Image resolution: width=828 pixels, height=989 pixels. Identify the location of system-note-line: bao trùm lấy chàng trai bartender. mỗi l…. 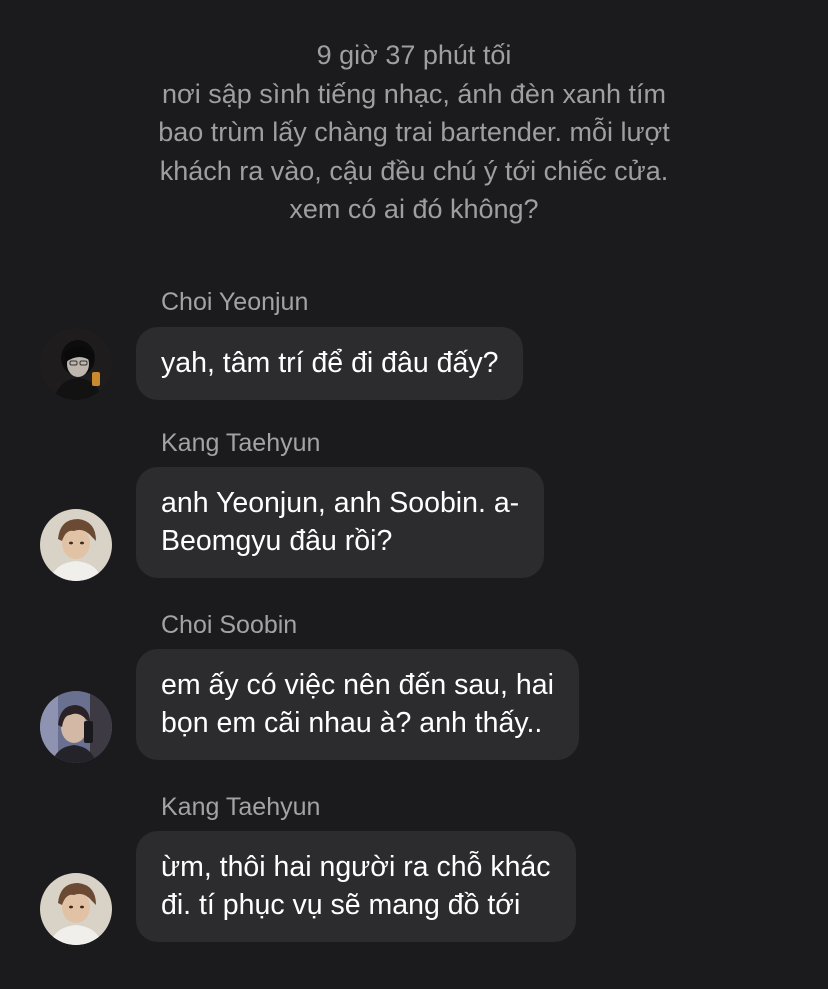
(414, 132).